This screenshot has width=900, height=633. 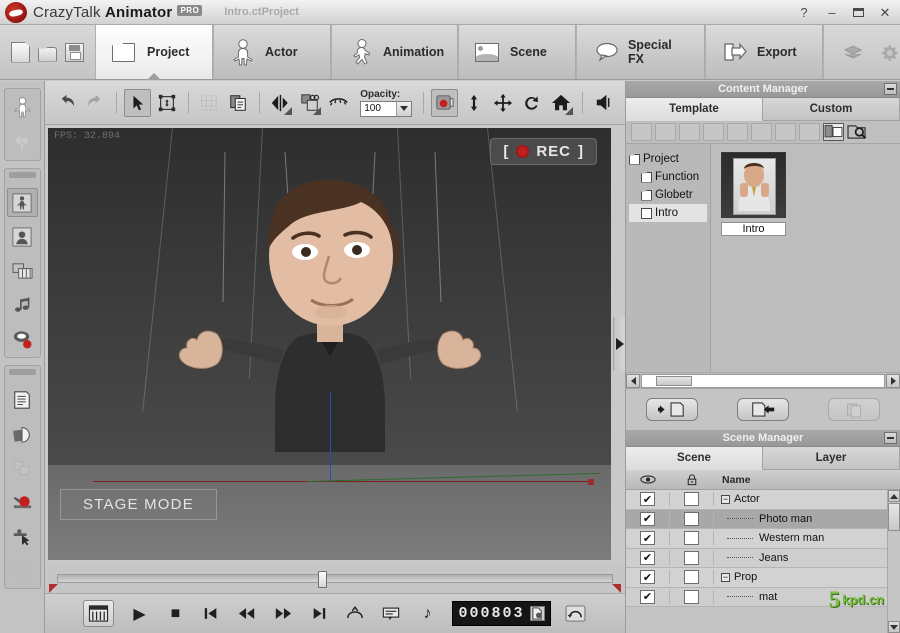 What do you see at coordinates (391, 614) in the screenshot?
I see `subtitle-icon` at bounding box center [391, 614].